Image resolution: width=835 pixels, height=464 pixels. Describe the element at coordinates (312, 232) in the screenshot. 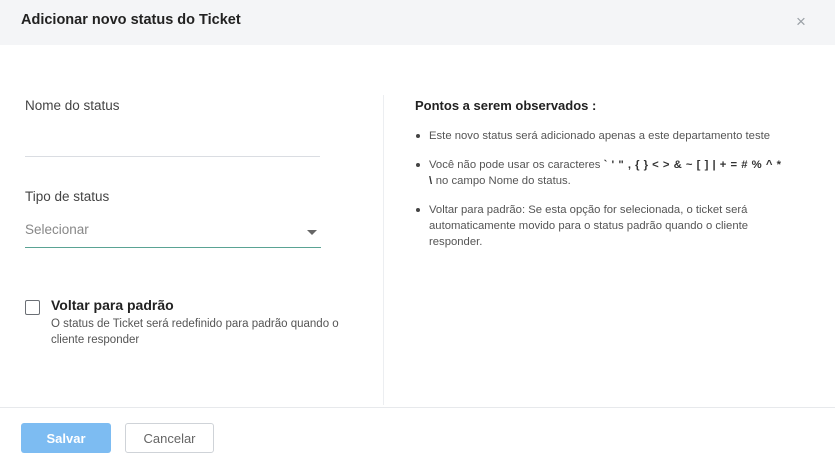

I see `caret-down-icon` at that location.